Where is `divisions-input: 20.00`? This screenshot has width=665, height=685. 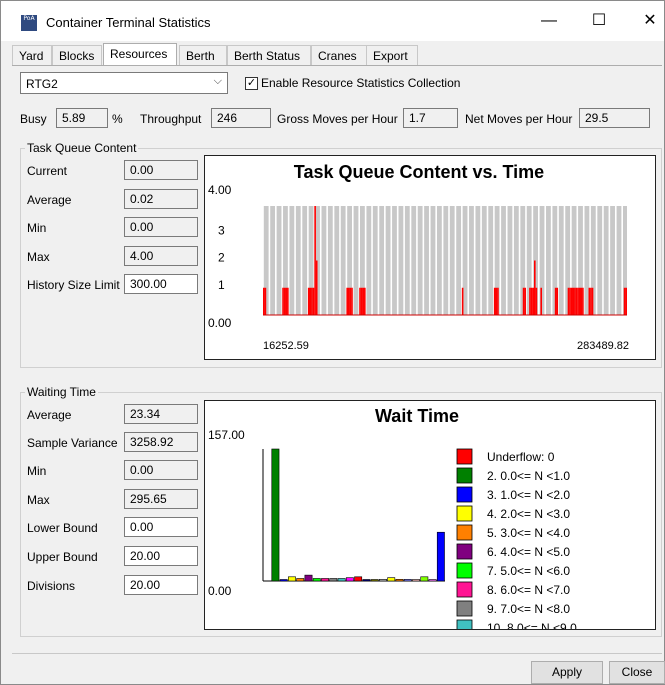 divisions-input: 20.00 is located at coordinates (161, 585).